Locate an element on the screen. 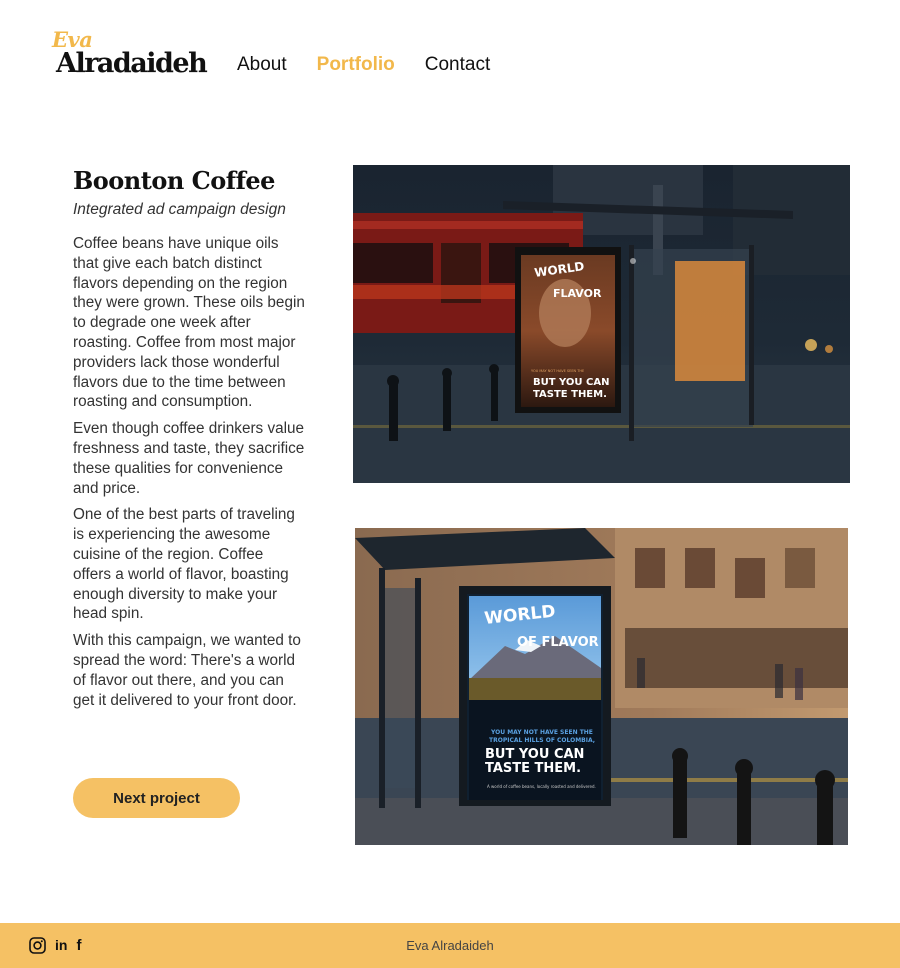 The width and height of the screenshot is (900, 968). svg-text: TROPICAL HILLS OF COLOMBIA, is located at coordinates (542, 740).